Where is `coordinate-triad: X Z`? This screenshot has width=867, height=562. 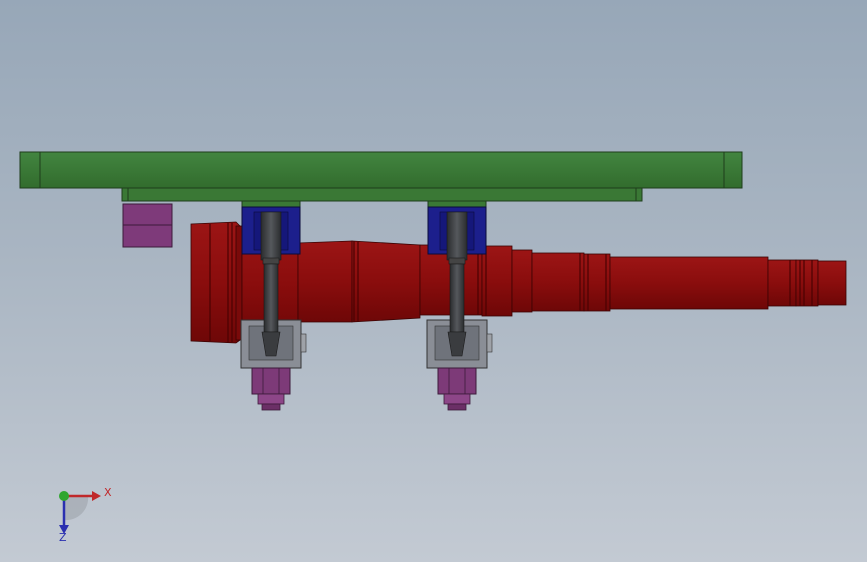 coordinate-triad: X Z is located at coordinates (83, 513).